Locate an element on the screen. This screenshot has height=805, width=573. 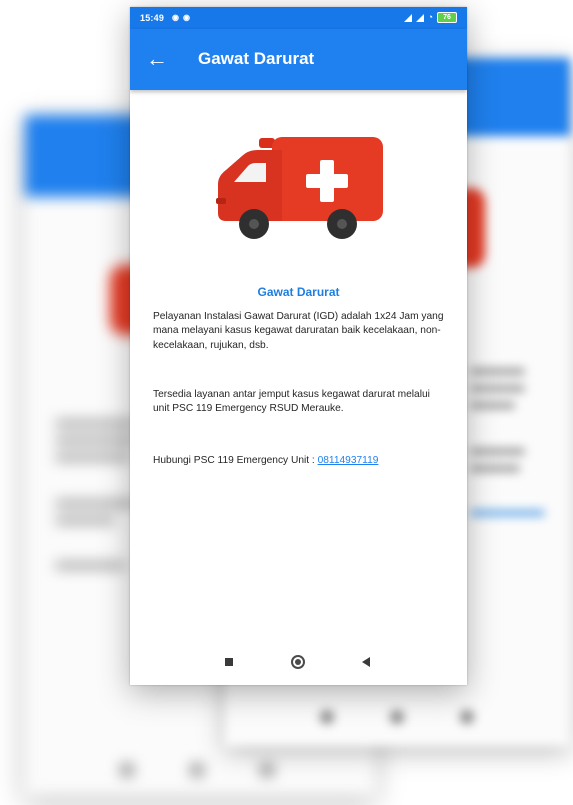
back-button: ← is located at coordinates (157, 60).